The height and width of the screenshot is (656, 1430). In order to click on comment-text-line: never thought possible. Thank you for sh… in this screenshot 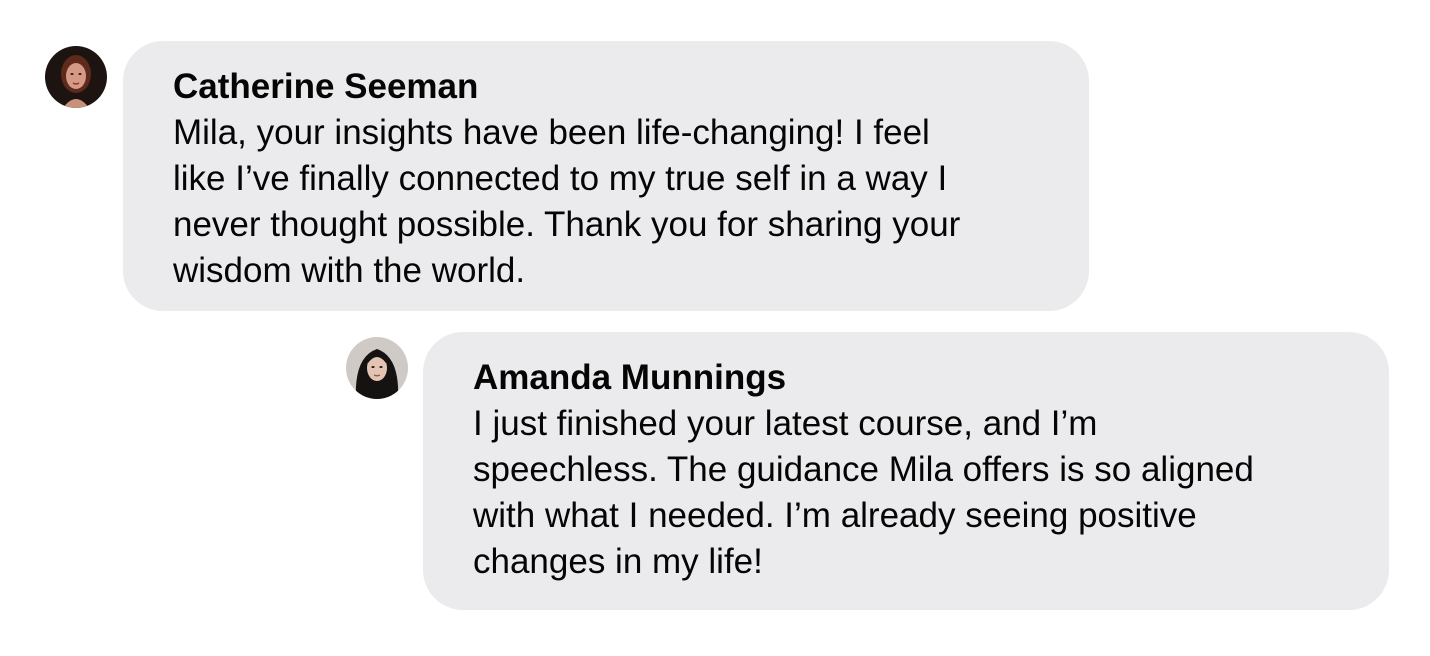, I will do `click(567, 224)`.